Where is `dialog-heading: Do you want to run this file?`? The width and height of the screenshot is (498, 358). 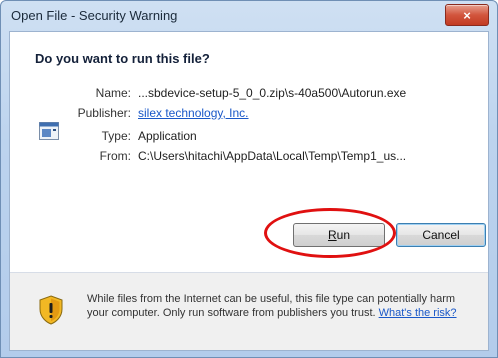
dialog-heading: Do you want to run this file? is located at coordinates (122, 58).